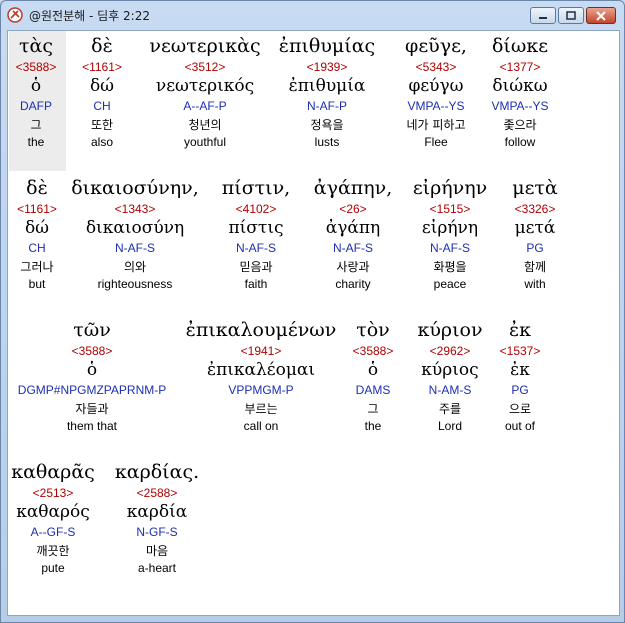 The image size is (625, 623). What do you see at coordinates (256, 233) in the screenshot?
I see `word-block: πίστιν, <4102> πίστις N-AF-S 믿음과 faith` at bounding box center [256, 233].